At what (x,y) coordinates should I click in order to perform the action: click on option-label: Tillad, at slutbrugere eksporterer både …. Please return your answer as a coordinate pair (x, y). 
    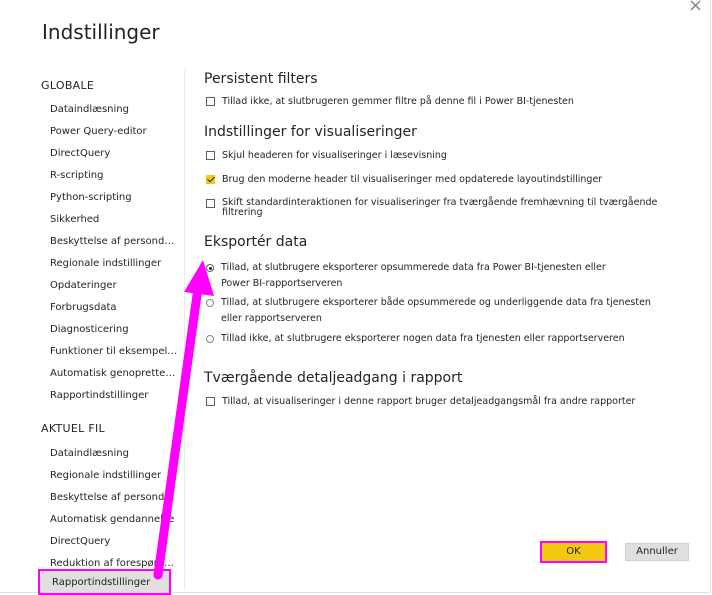
    Looking at the image, I should click on (436, 310).